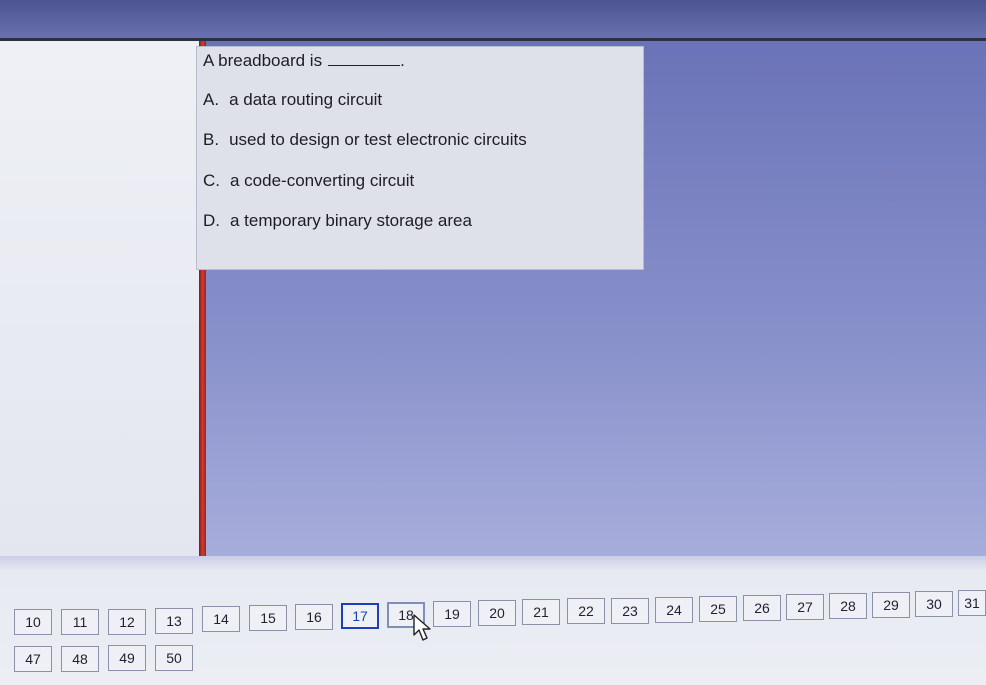 This screenshot has width=986, height=685. Describe the element at coordinates (586, 611) in the screenshot. I see `question-nav-button: 22` at that location.